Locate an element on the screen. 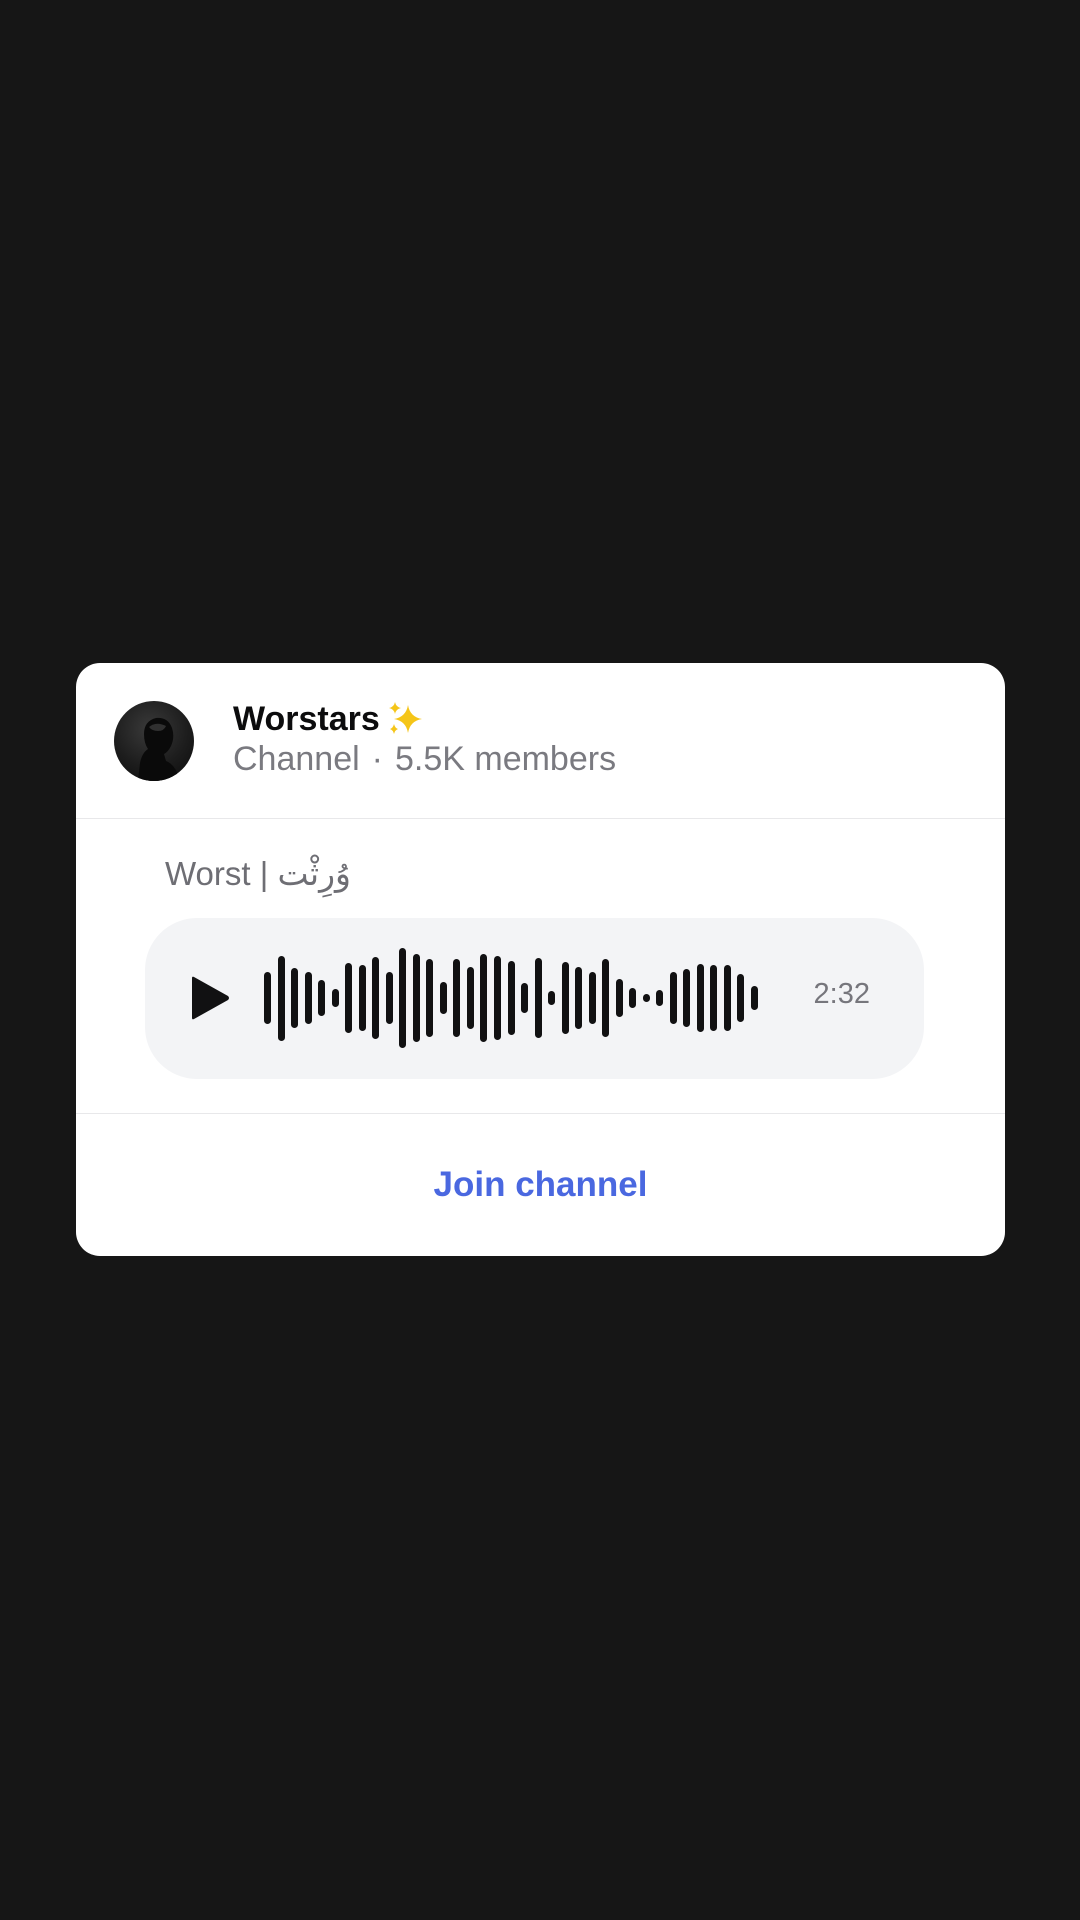 Image resolution: width=1080 pixels, height=1920 pixels. channel-meta: Channel · 5.5K members is located at coordinates (424, 759).